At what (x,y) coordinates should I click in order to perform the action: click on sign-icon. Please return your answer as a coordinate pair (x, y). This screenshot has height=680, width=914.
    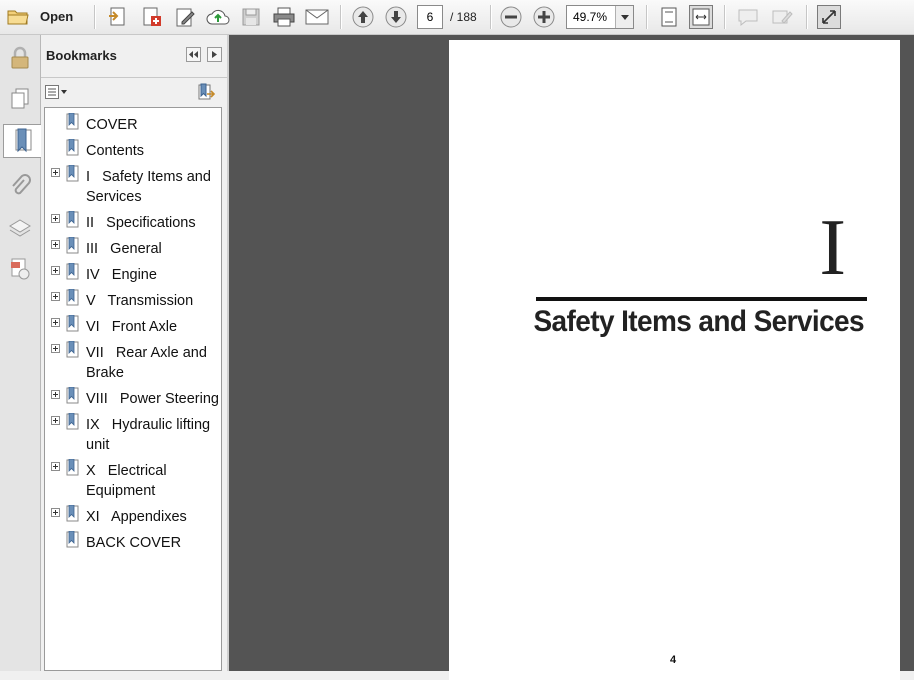
    Looking at the image, I should click on (185, 17).